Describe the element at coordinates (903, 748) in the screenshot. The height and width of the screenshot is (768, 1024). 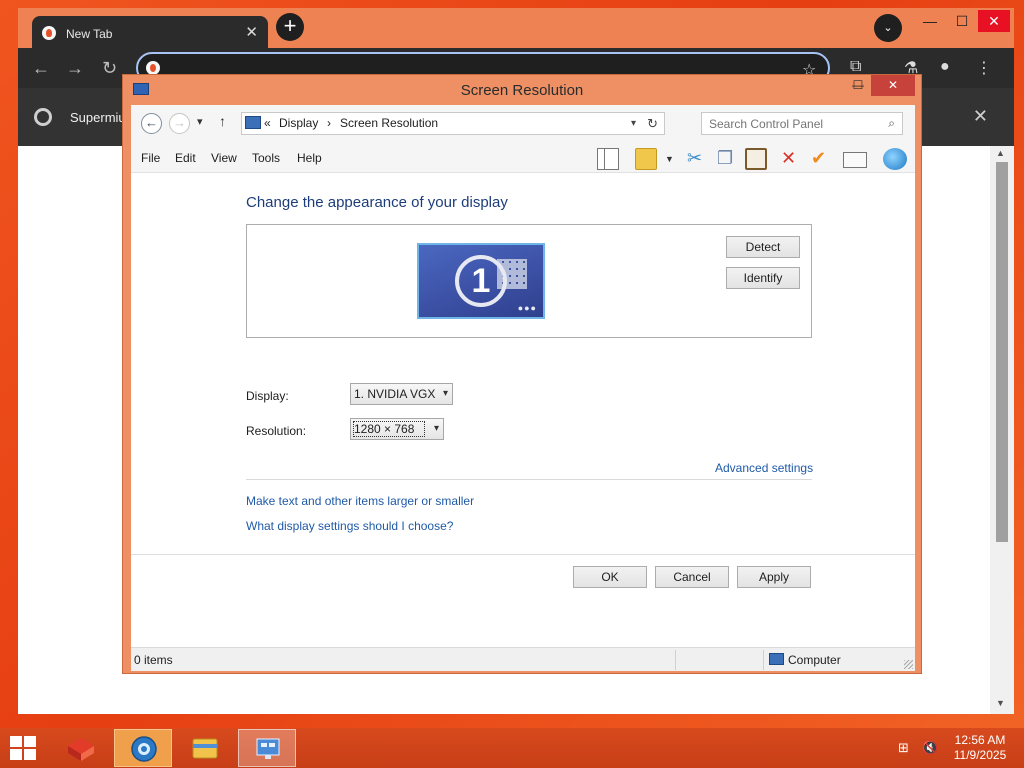
I see `network-icon: ⊞` at that location.